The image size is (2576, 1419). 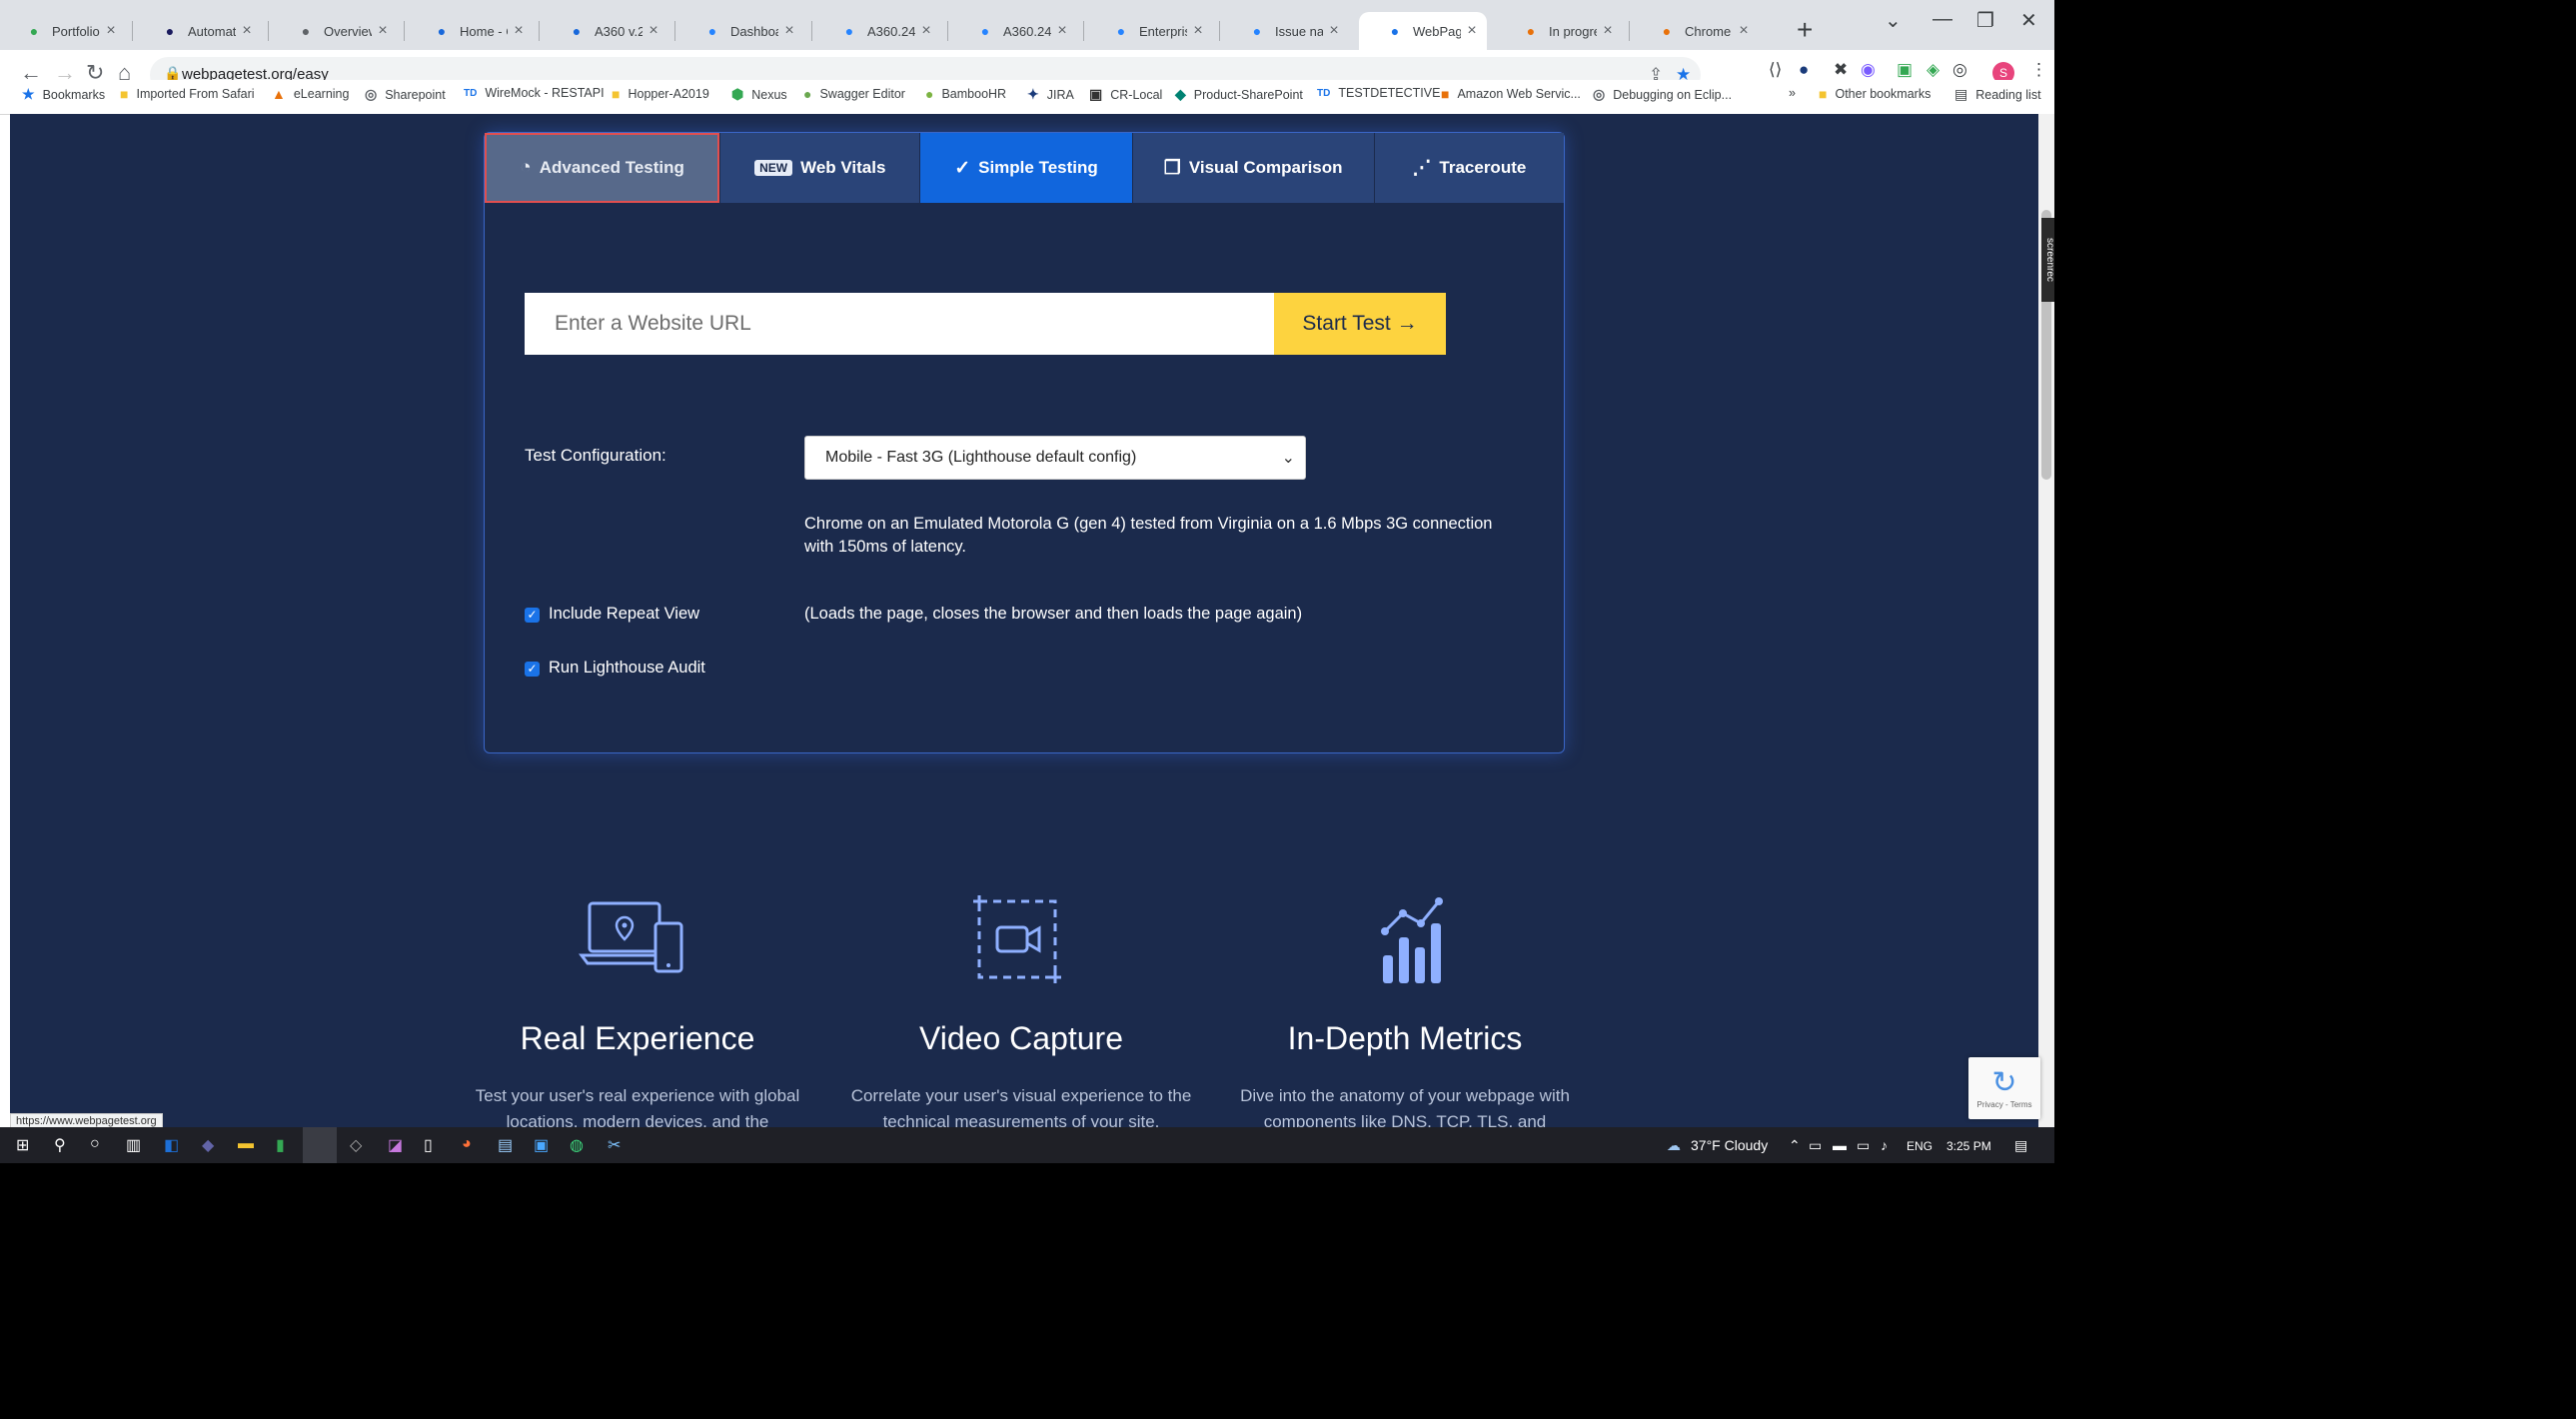 What do you see at coordinates (1775, 70) in the screenshot?
I see `devtools-extension-icon: ⟨⟩` at bounding box center [1775, 70].